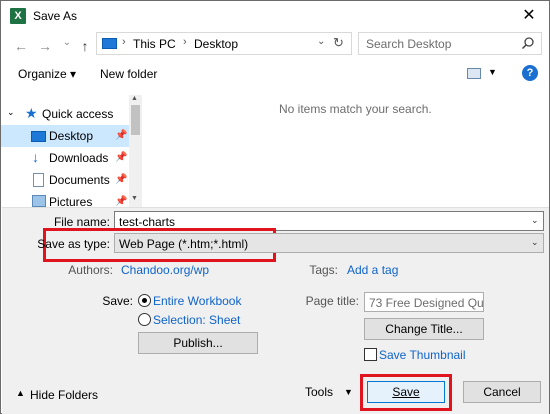  What do you see at coordinates (329, 243) in the screenshot?
I see `save-as-type-select: Web Page (*.htm;*.html) ⌄` at bounding box center [329, 243].